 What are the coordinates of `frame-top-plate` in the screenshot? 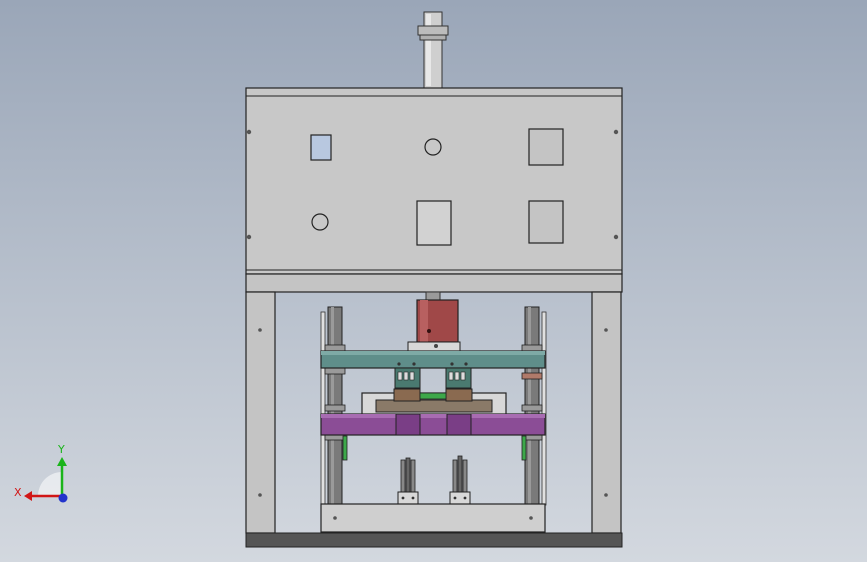 It's located at (434, 283).